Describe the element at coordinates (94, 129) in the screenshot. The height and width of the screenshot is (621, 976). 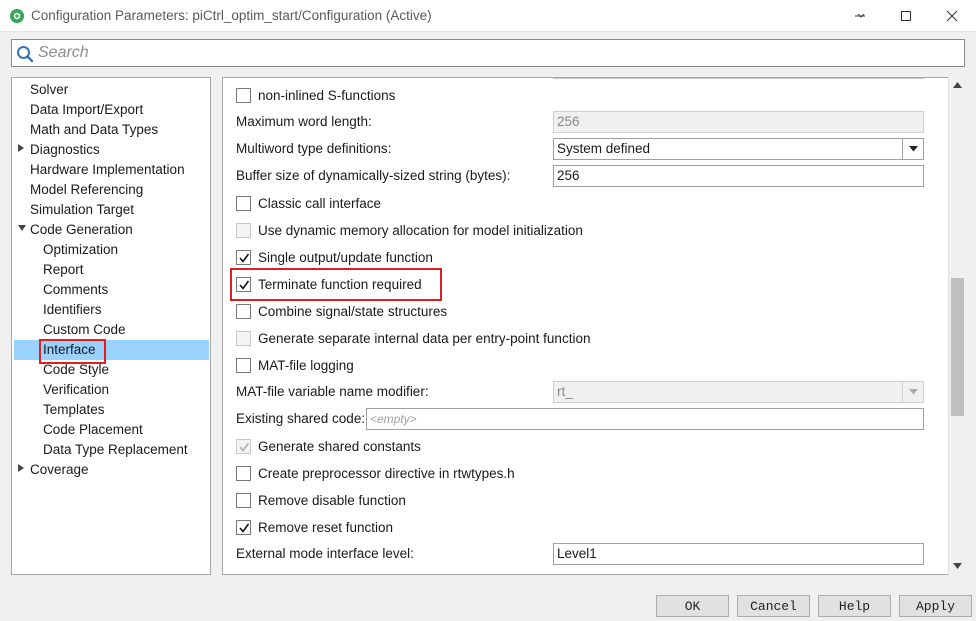
I see `tree-item-label: Math and Data Types` at that location.